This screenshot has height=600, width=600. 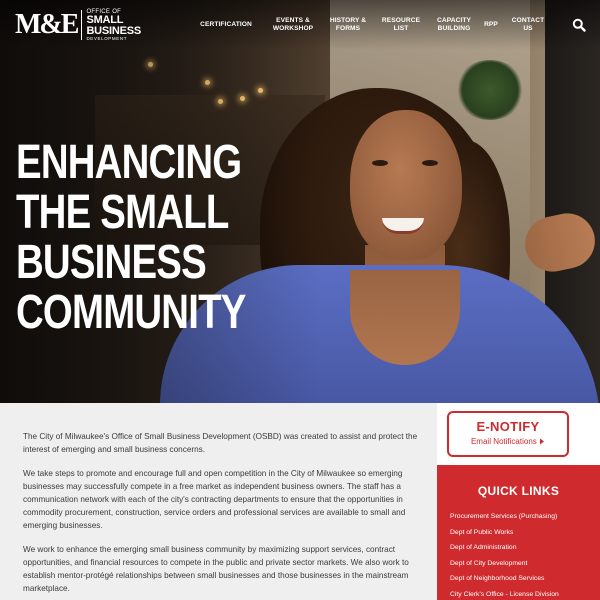 I want to click on enotify-subtitle: Email Notifications, so click(x=508, y=441).